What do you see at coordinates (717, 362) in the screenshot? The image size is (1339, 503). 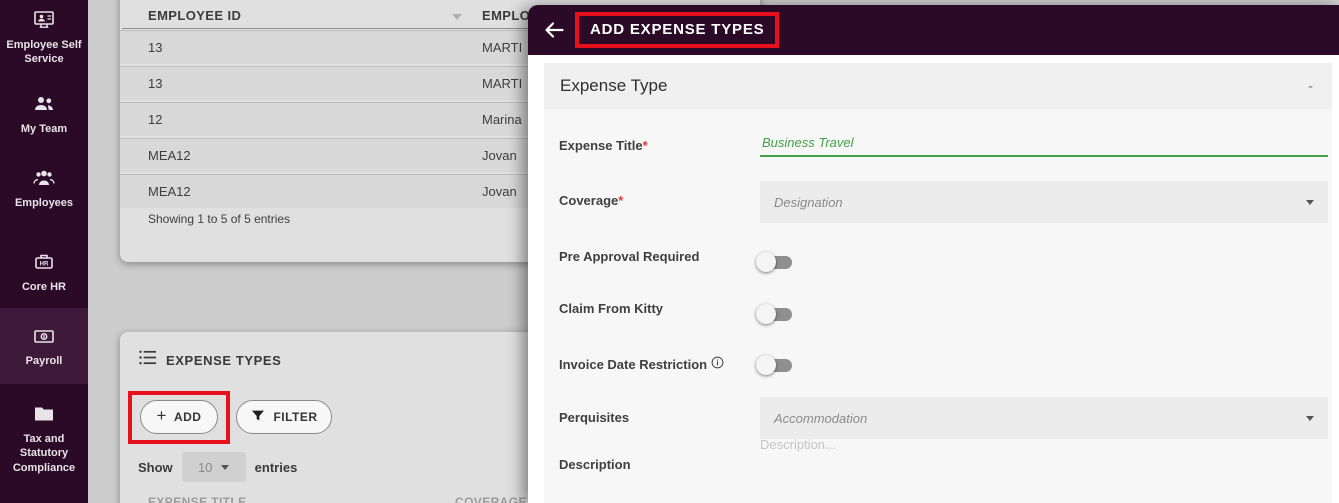 I see `info-icon` at bounding box center [717, 362].